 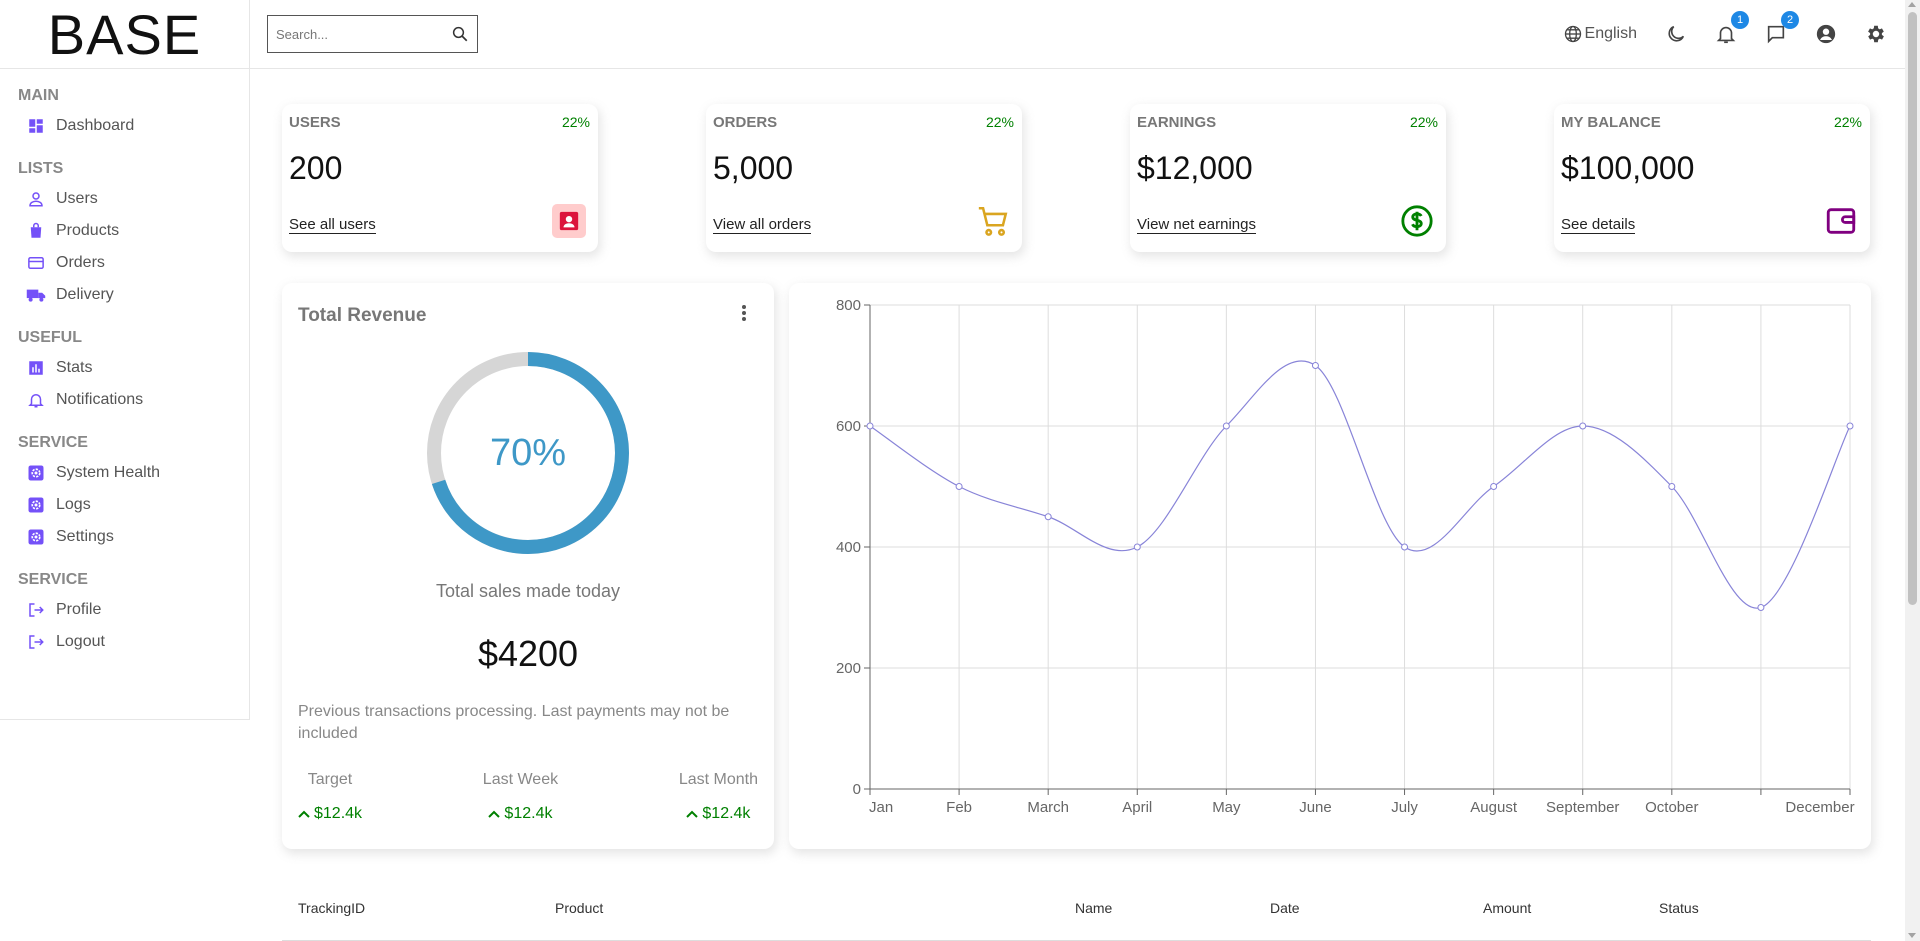 I want to click on y-tick-label: 600, so click(x=848, y=426).